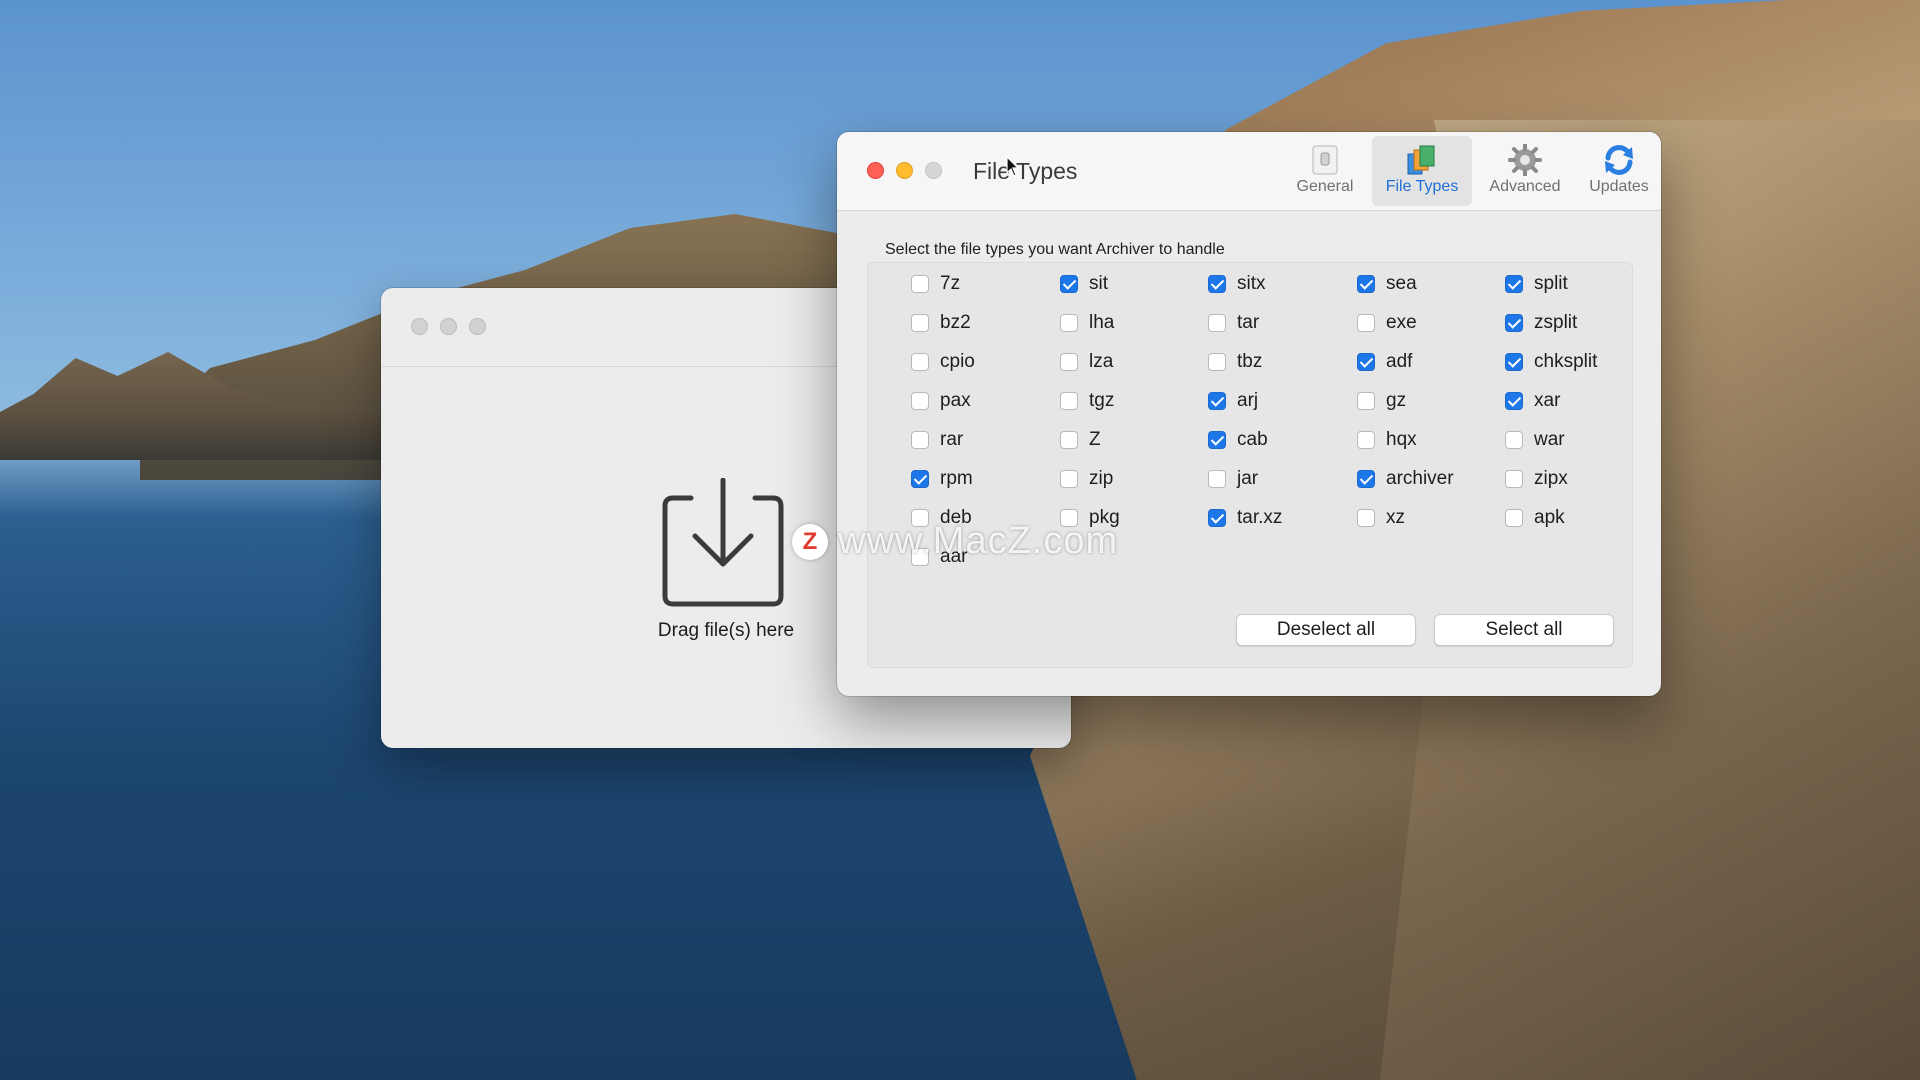 Image resolution: width=1920 pixels, height=1080 pixels. What do you see at coordinates (1233, 323) in the screenshot?
I see `file-type-option: tar` at bounding box center [1233, 323].